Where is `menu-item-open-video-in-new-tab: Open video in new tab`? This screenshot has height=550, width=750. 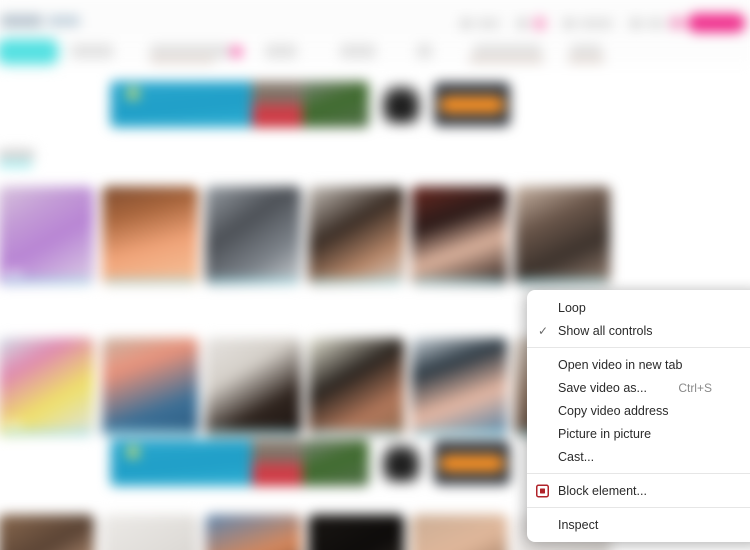
menu-item-open-video-in-new-tab: Open video in new tab is located at coordinates (638, 364).